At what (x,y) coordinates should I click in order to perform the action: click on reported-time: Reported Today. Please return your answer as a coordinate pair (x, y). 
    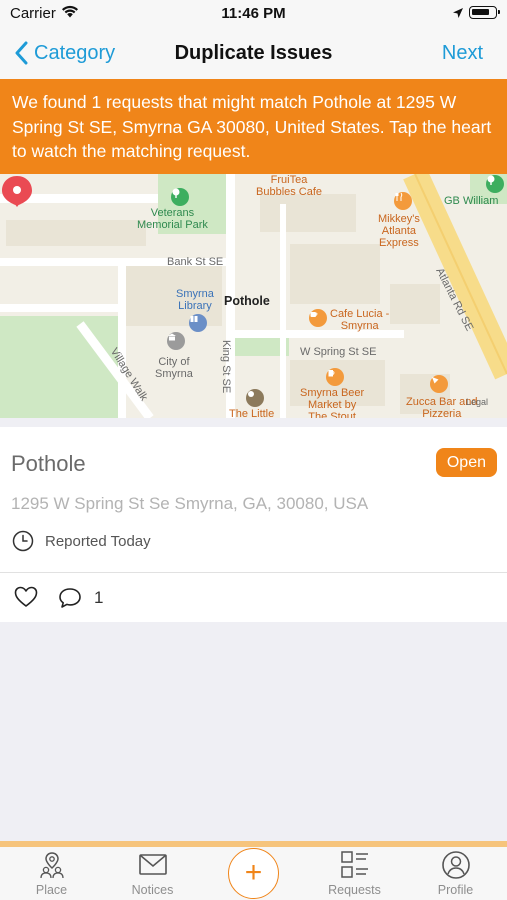
    Looking at the image, I should click on (98, 541).